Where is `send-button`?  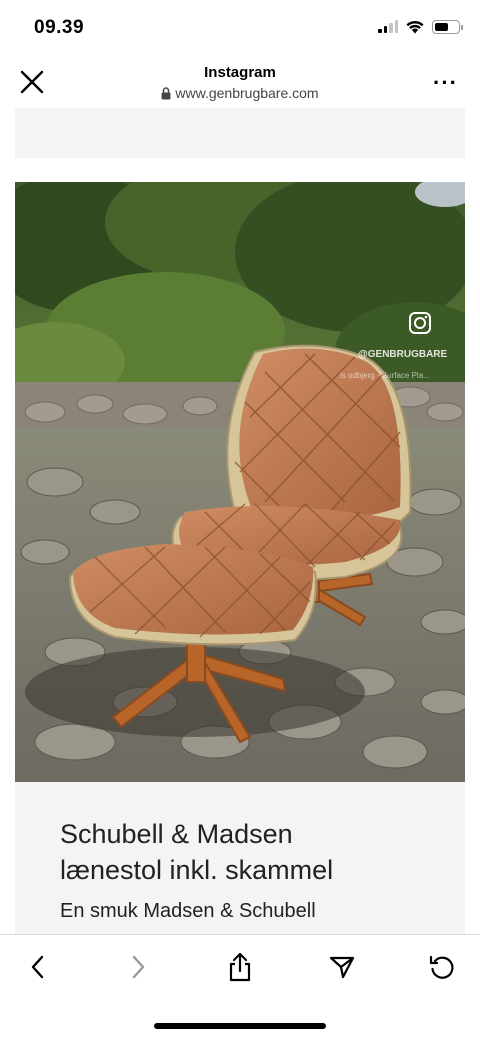 send-button is located at coordinates (342, 967).